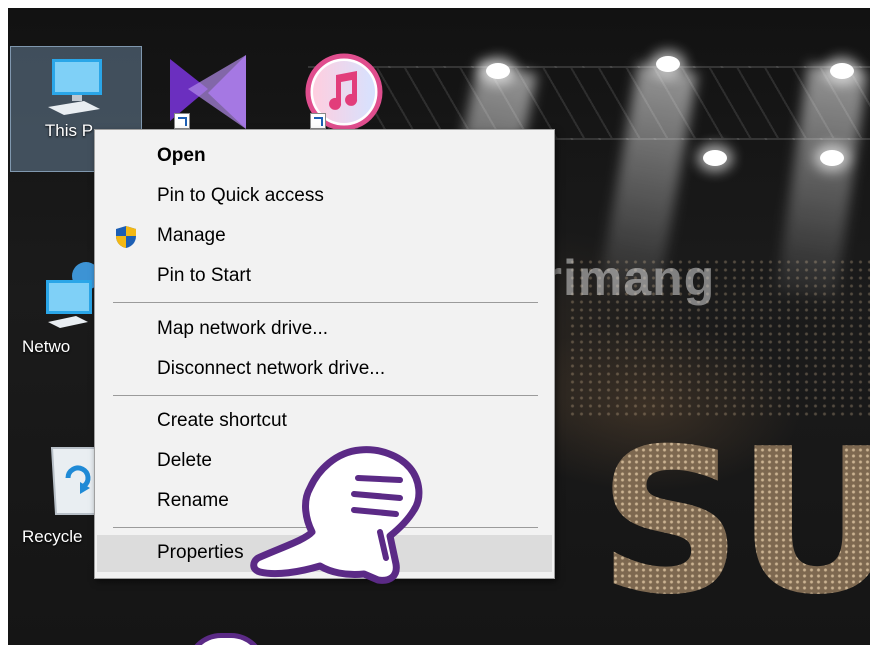  What do you see at coordinates (324, 276) in the screenshot?
I see `menu-item-pin-start: Pin to Start` at bounding box center [324, 276].